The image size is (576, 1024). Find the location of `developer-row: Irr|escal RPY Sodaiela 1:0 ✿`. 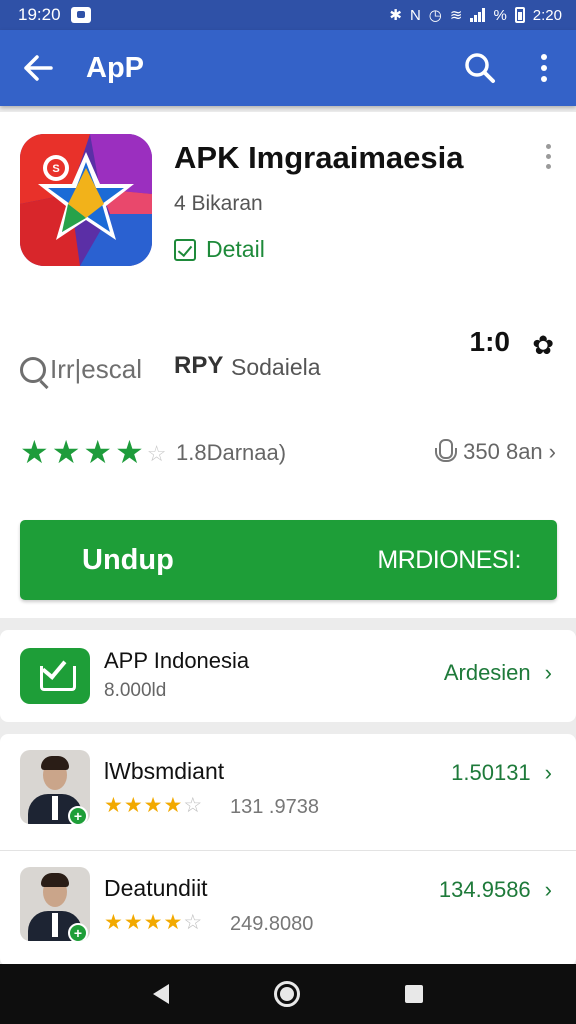

developer-row: Irr|escal RPY Sodaiela 1:0 ✿ is located at coordinates (288, 357).